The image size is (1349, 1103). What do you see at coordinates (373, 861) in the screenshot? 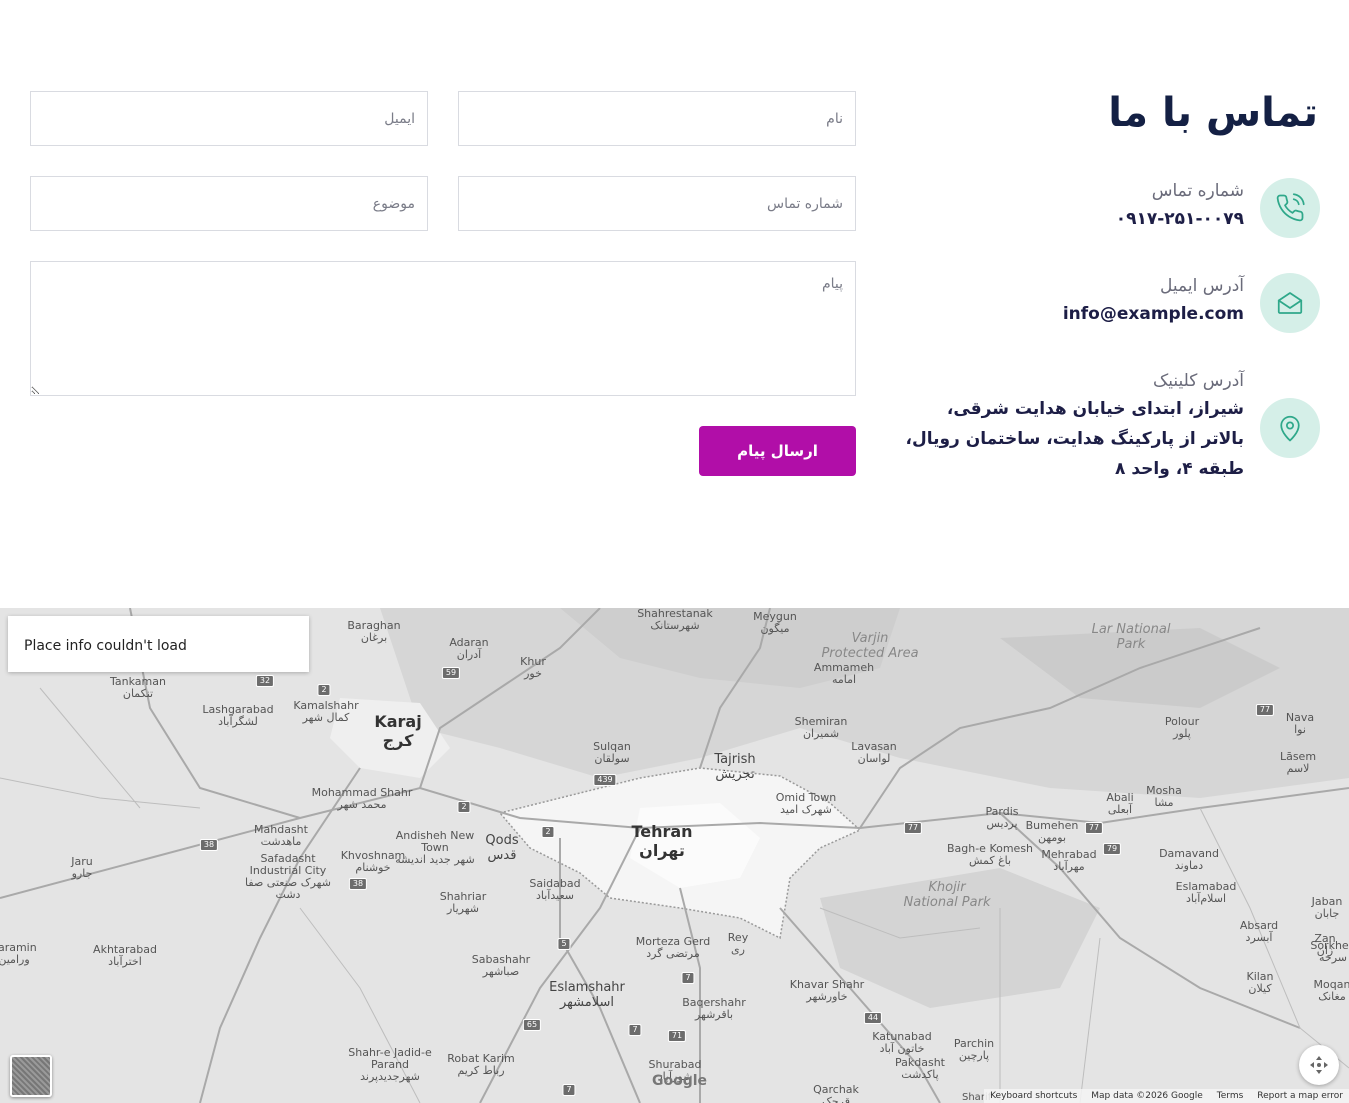
I see `map-label: Khvoshnam خوشنام` at bounding box center [373, 861].